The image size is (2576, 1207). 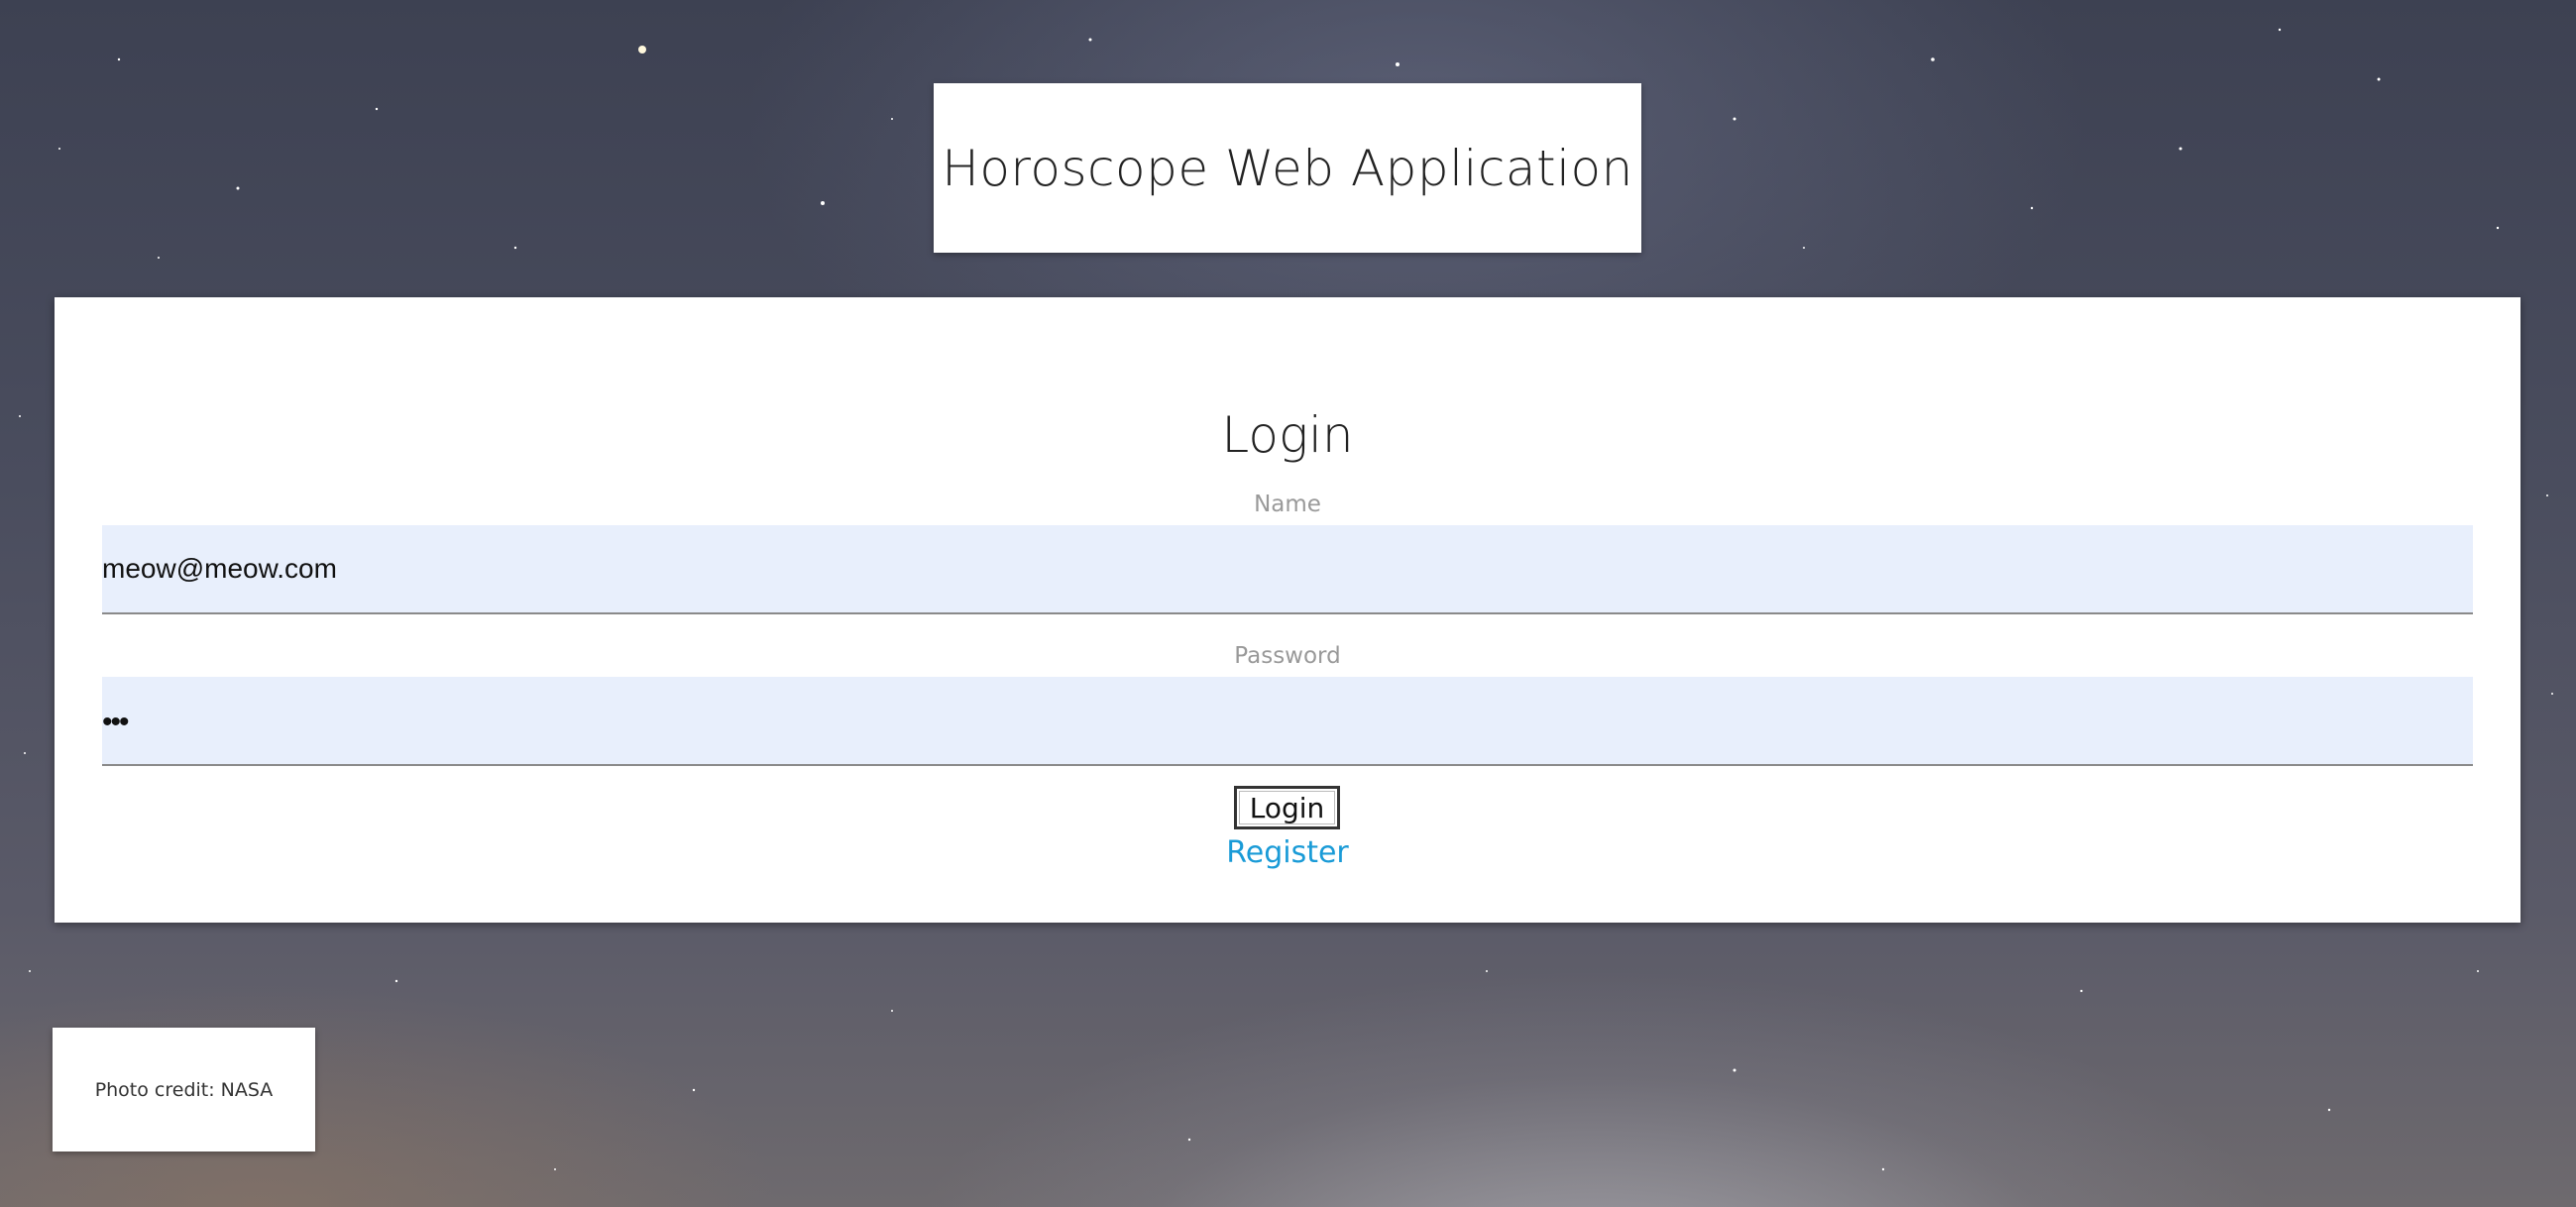 What do you see at coordinates (1287, 435) in the screenshot?
I see `login-heading: Login` at bounding box center [1287, 435].